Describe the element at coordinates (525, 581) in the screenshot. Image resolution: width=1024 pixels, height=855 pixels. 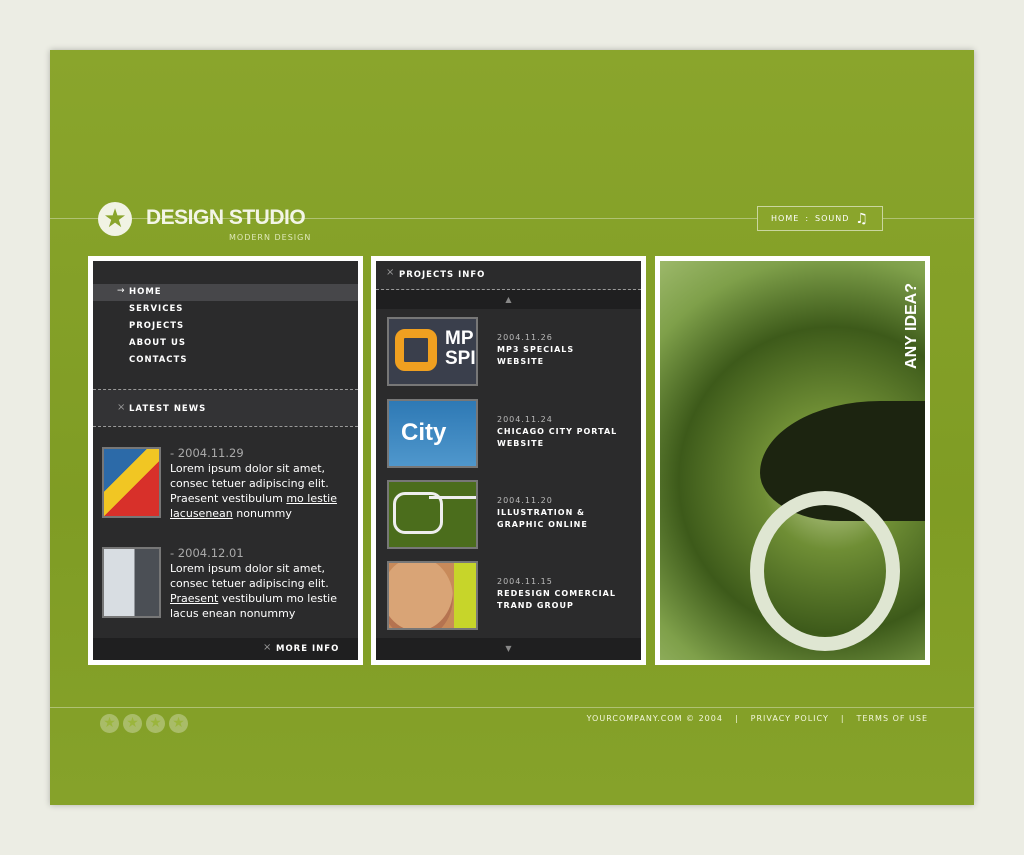
I see `project-date: 2004.11.15` at that location.